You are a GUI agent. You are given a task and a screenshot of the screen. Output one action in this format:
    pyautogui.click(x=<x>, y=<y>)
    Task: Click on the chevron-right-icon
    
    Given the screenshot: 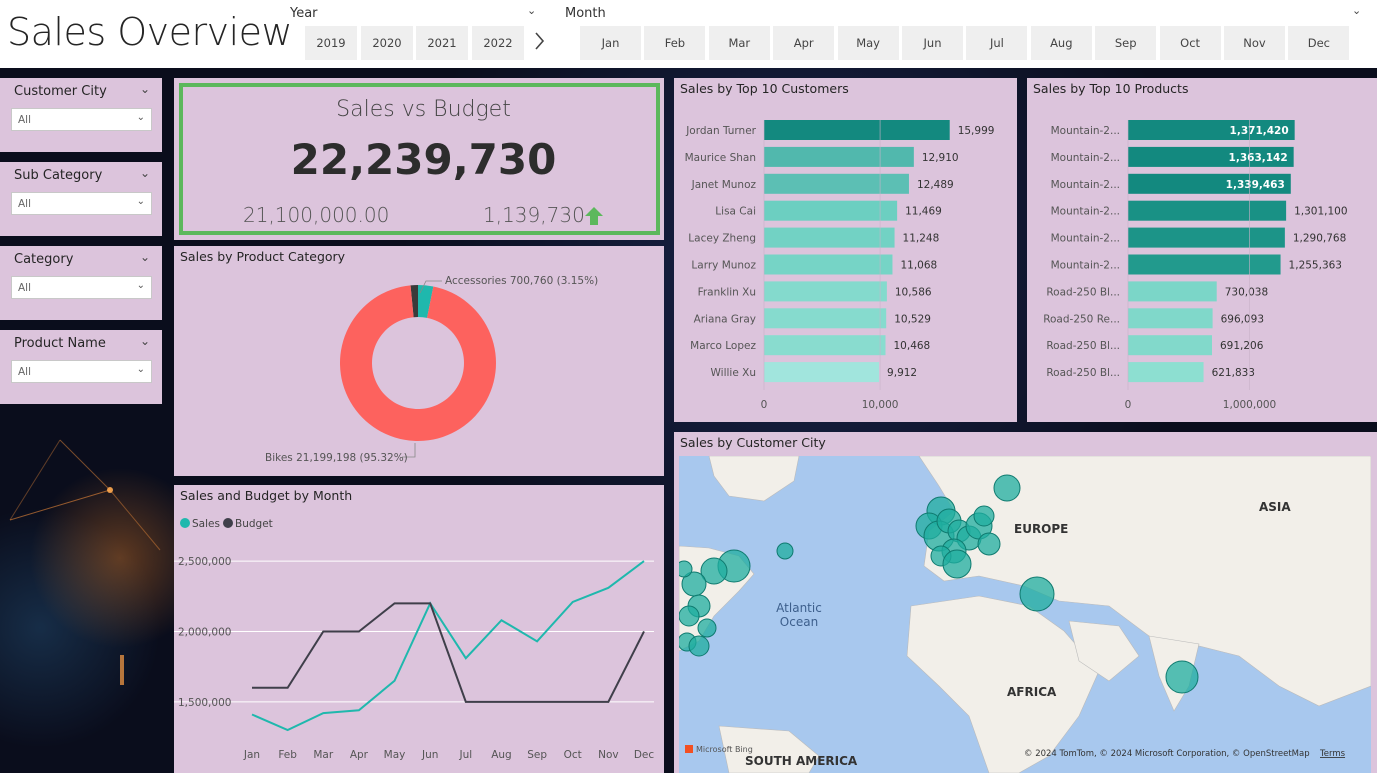 What is the action you would take?
    pyautogui.click(x=539, y=43)
    